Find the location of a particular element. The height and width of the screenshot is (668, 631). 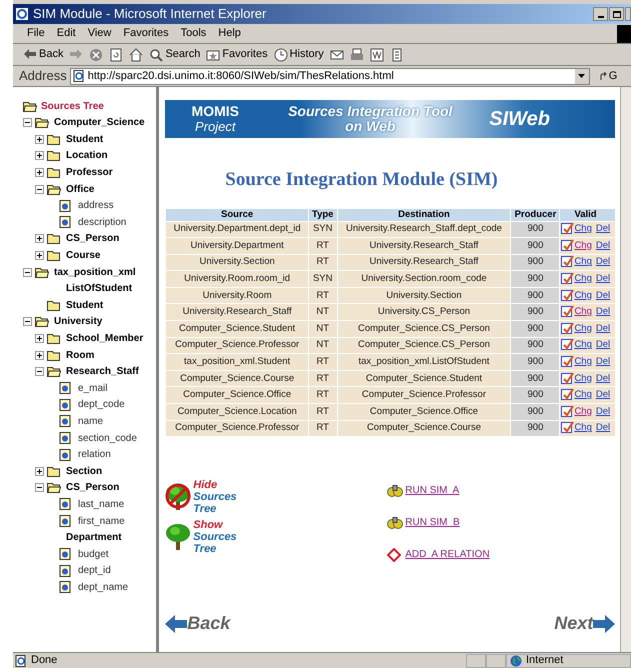

search-button: Search is located at coordinates (174, 54).